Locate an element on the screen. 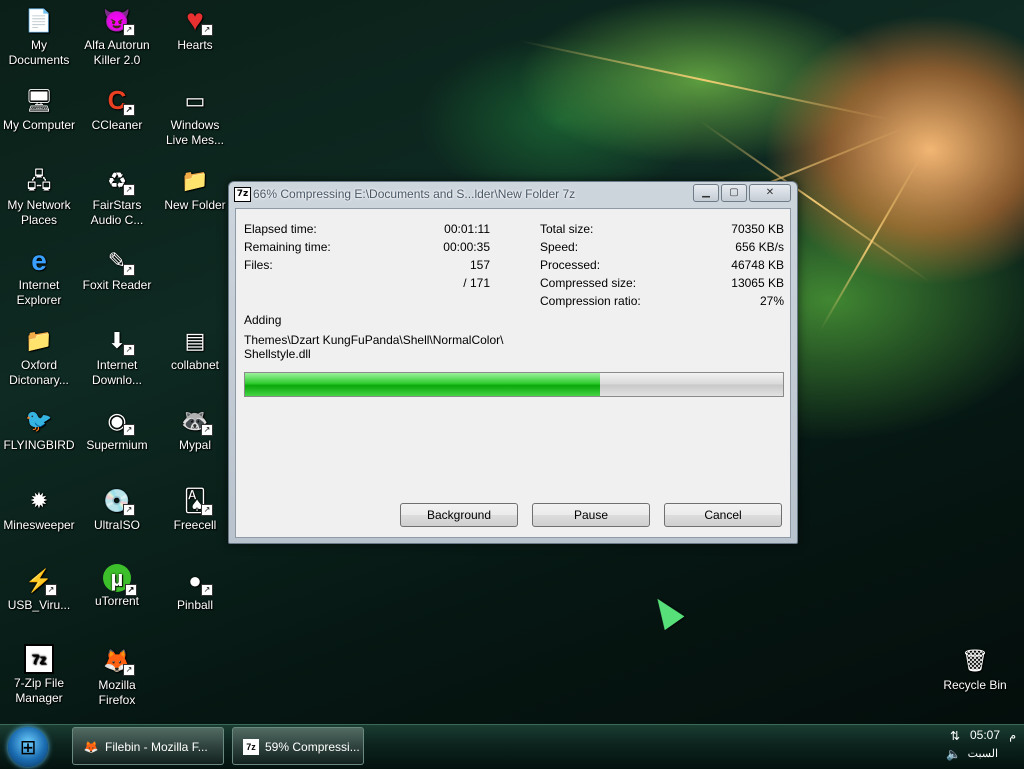 The image size is (1024, 769). desktop-icon-label: New Folder is located at coordinates (195, 205).